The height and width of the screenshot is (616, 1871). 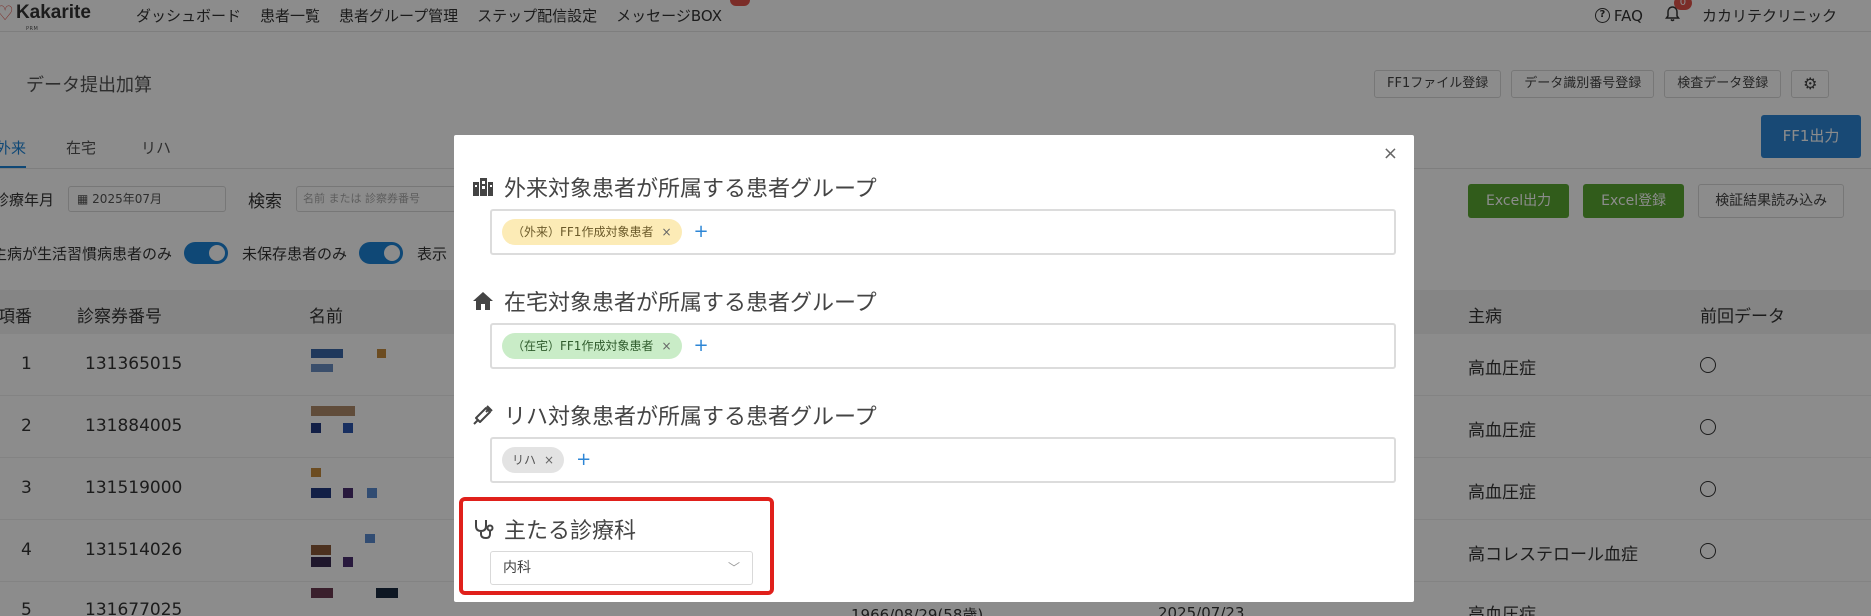 I want to click on home-group-field: （在宅）FF1作成対象患者 × +, so click(x=943, y=346).